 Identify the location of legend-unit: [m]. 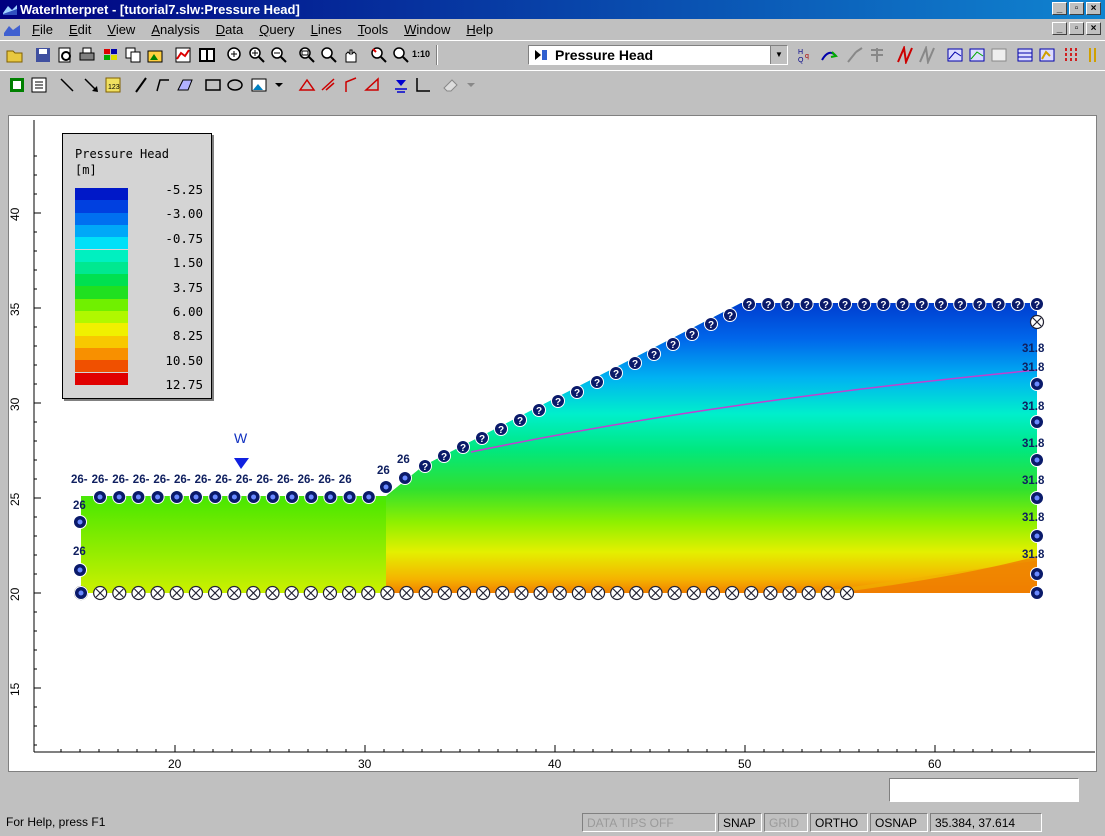
(86, 170).